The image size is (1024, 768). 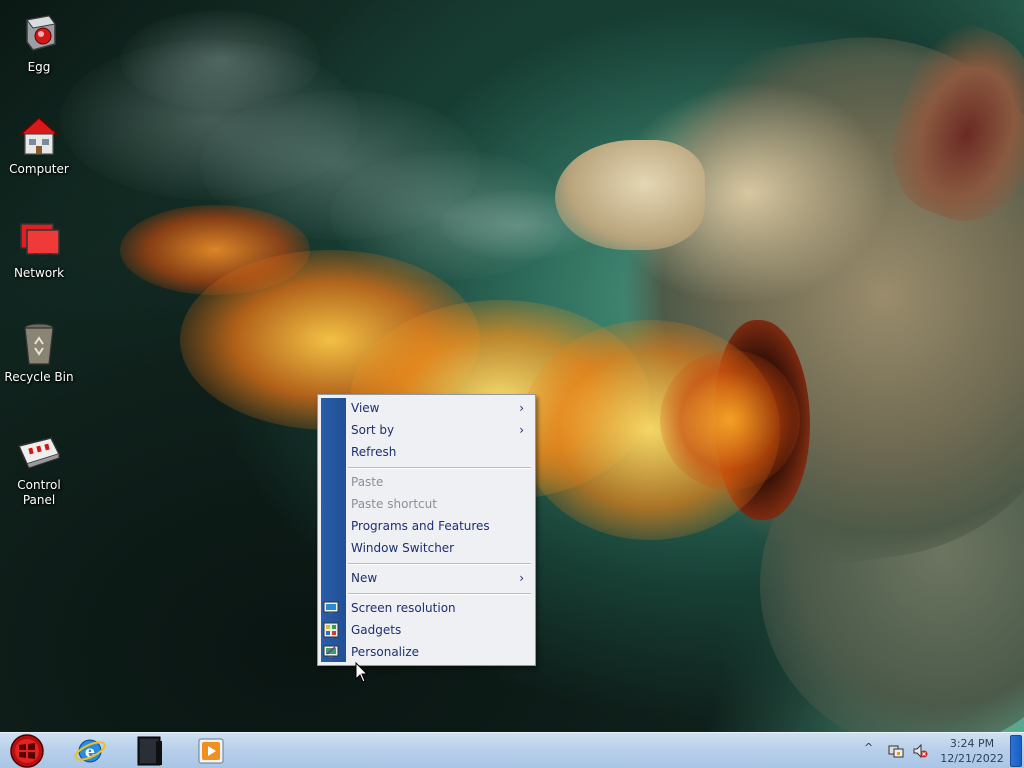 I want to click on menu-item-label: Programs and Features, so click(x=420, y=526).